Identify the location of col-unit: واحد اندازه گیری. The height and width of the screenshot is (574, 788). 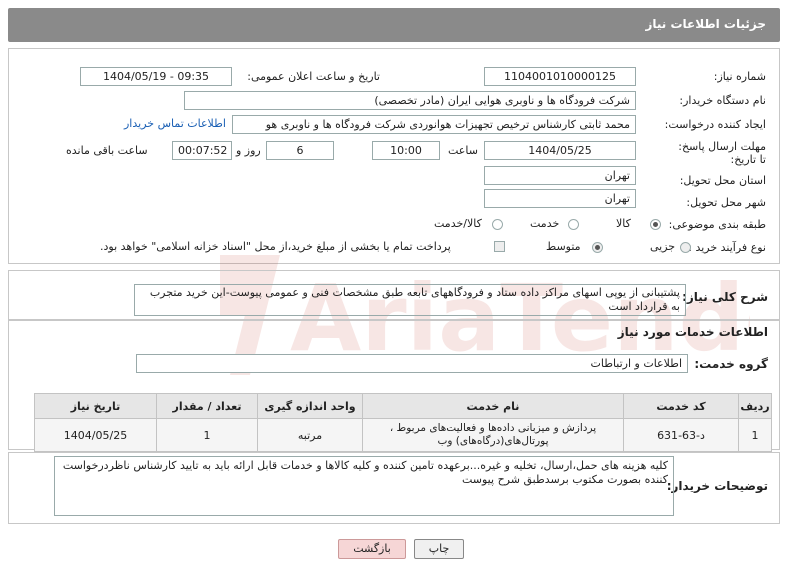
(310, 406).